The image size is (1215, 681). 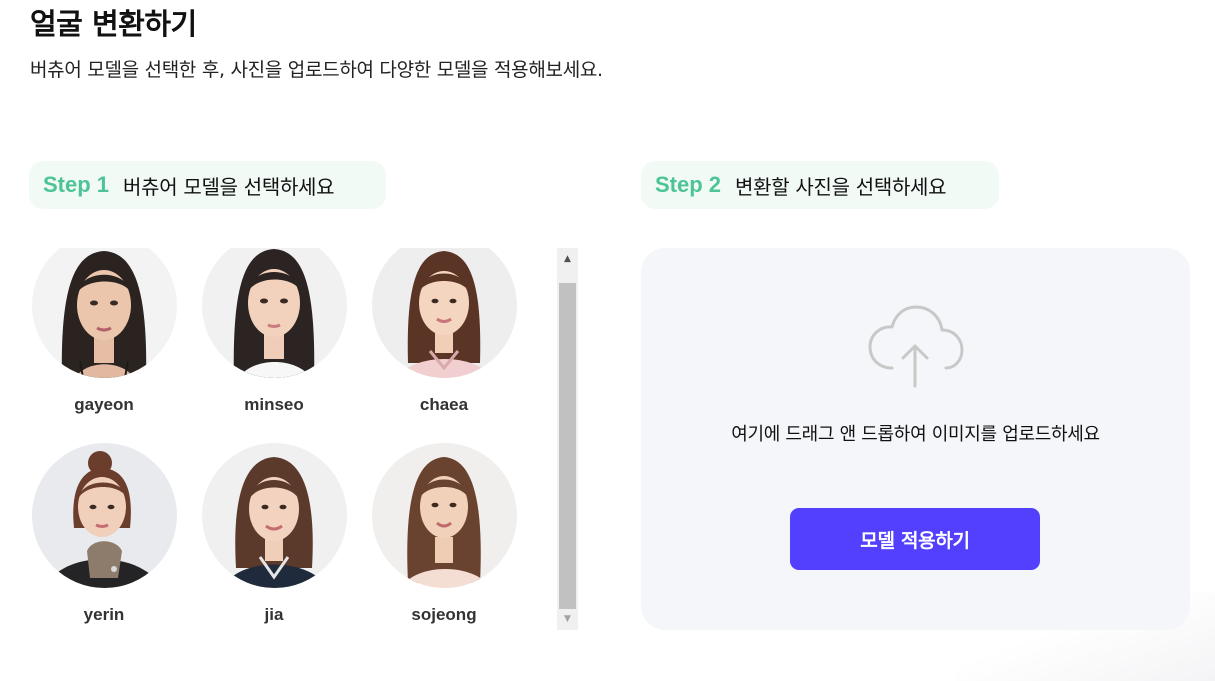 I want to click on model-avatar-gayeon, so click(x=104, y=313).